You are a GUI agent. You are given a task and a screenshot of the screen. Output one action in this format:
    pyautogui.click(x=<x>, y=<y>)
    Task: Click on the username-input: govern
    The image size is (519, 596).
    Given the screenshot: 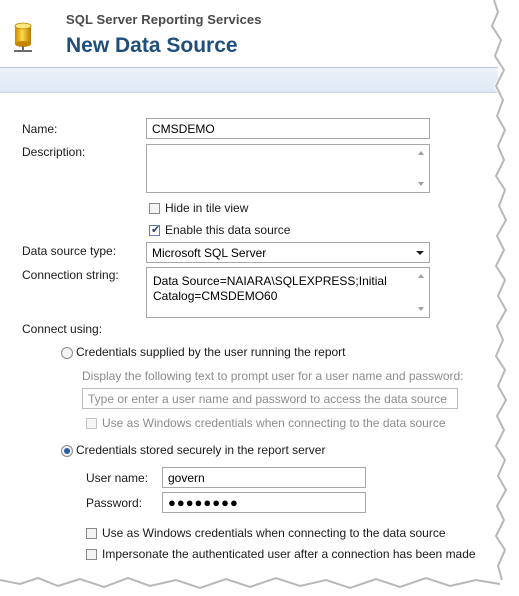 What is the action you would take?
    pyautogui.click(x=264, y=477)
    